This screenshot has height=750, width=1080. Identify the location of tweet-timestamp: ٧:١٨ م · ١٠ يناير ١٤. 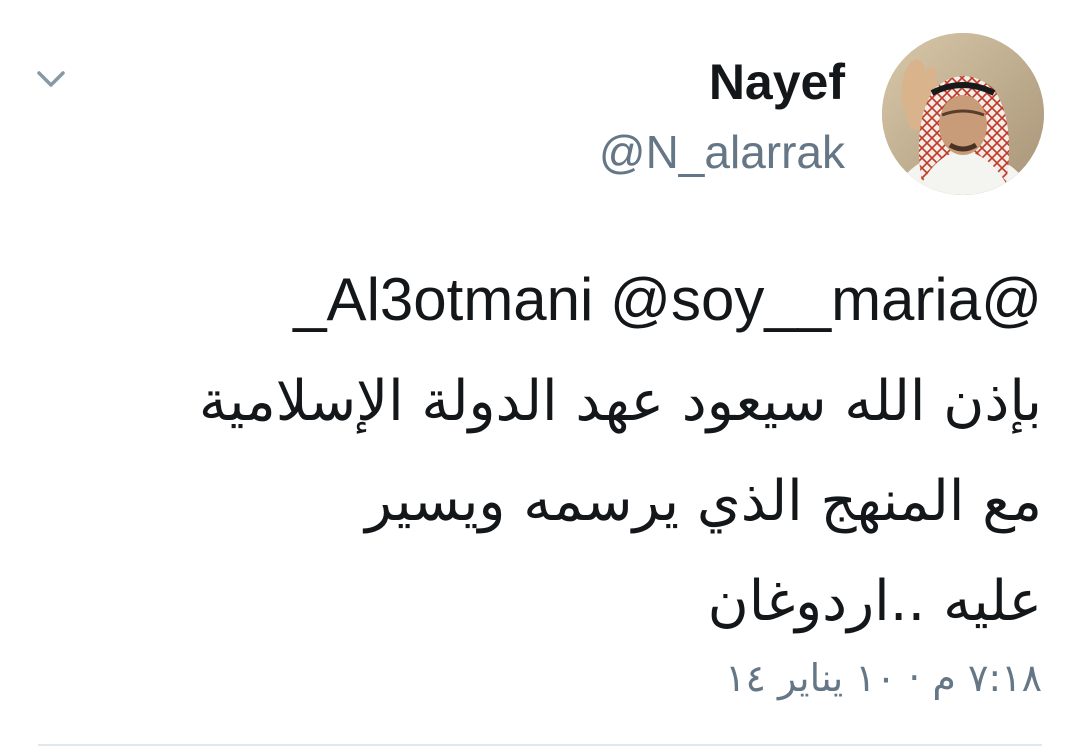
(883, 678).